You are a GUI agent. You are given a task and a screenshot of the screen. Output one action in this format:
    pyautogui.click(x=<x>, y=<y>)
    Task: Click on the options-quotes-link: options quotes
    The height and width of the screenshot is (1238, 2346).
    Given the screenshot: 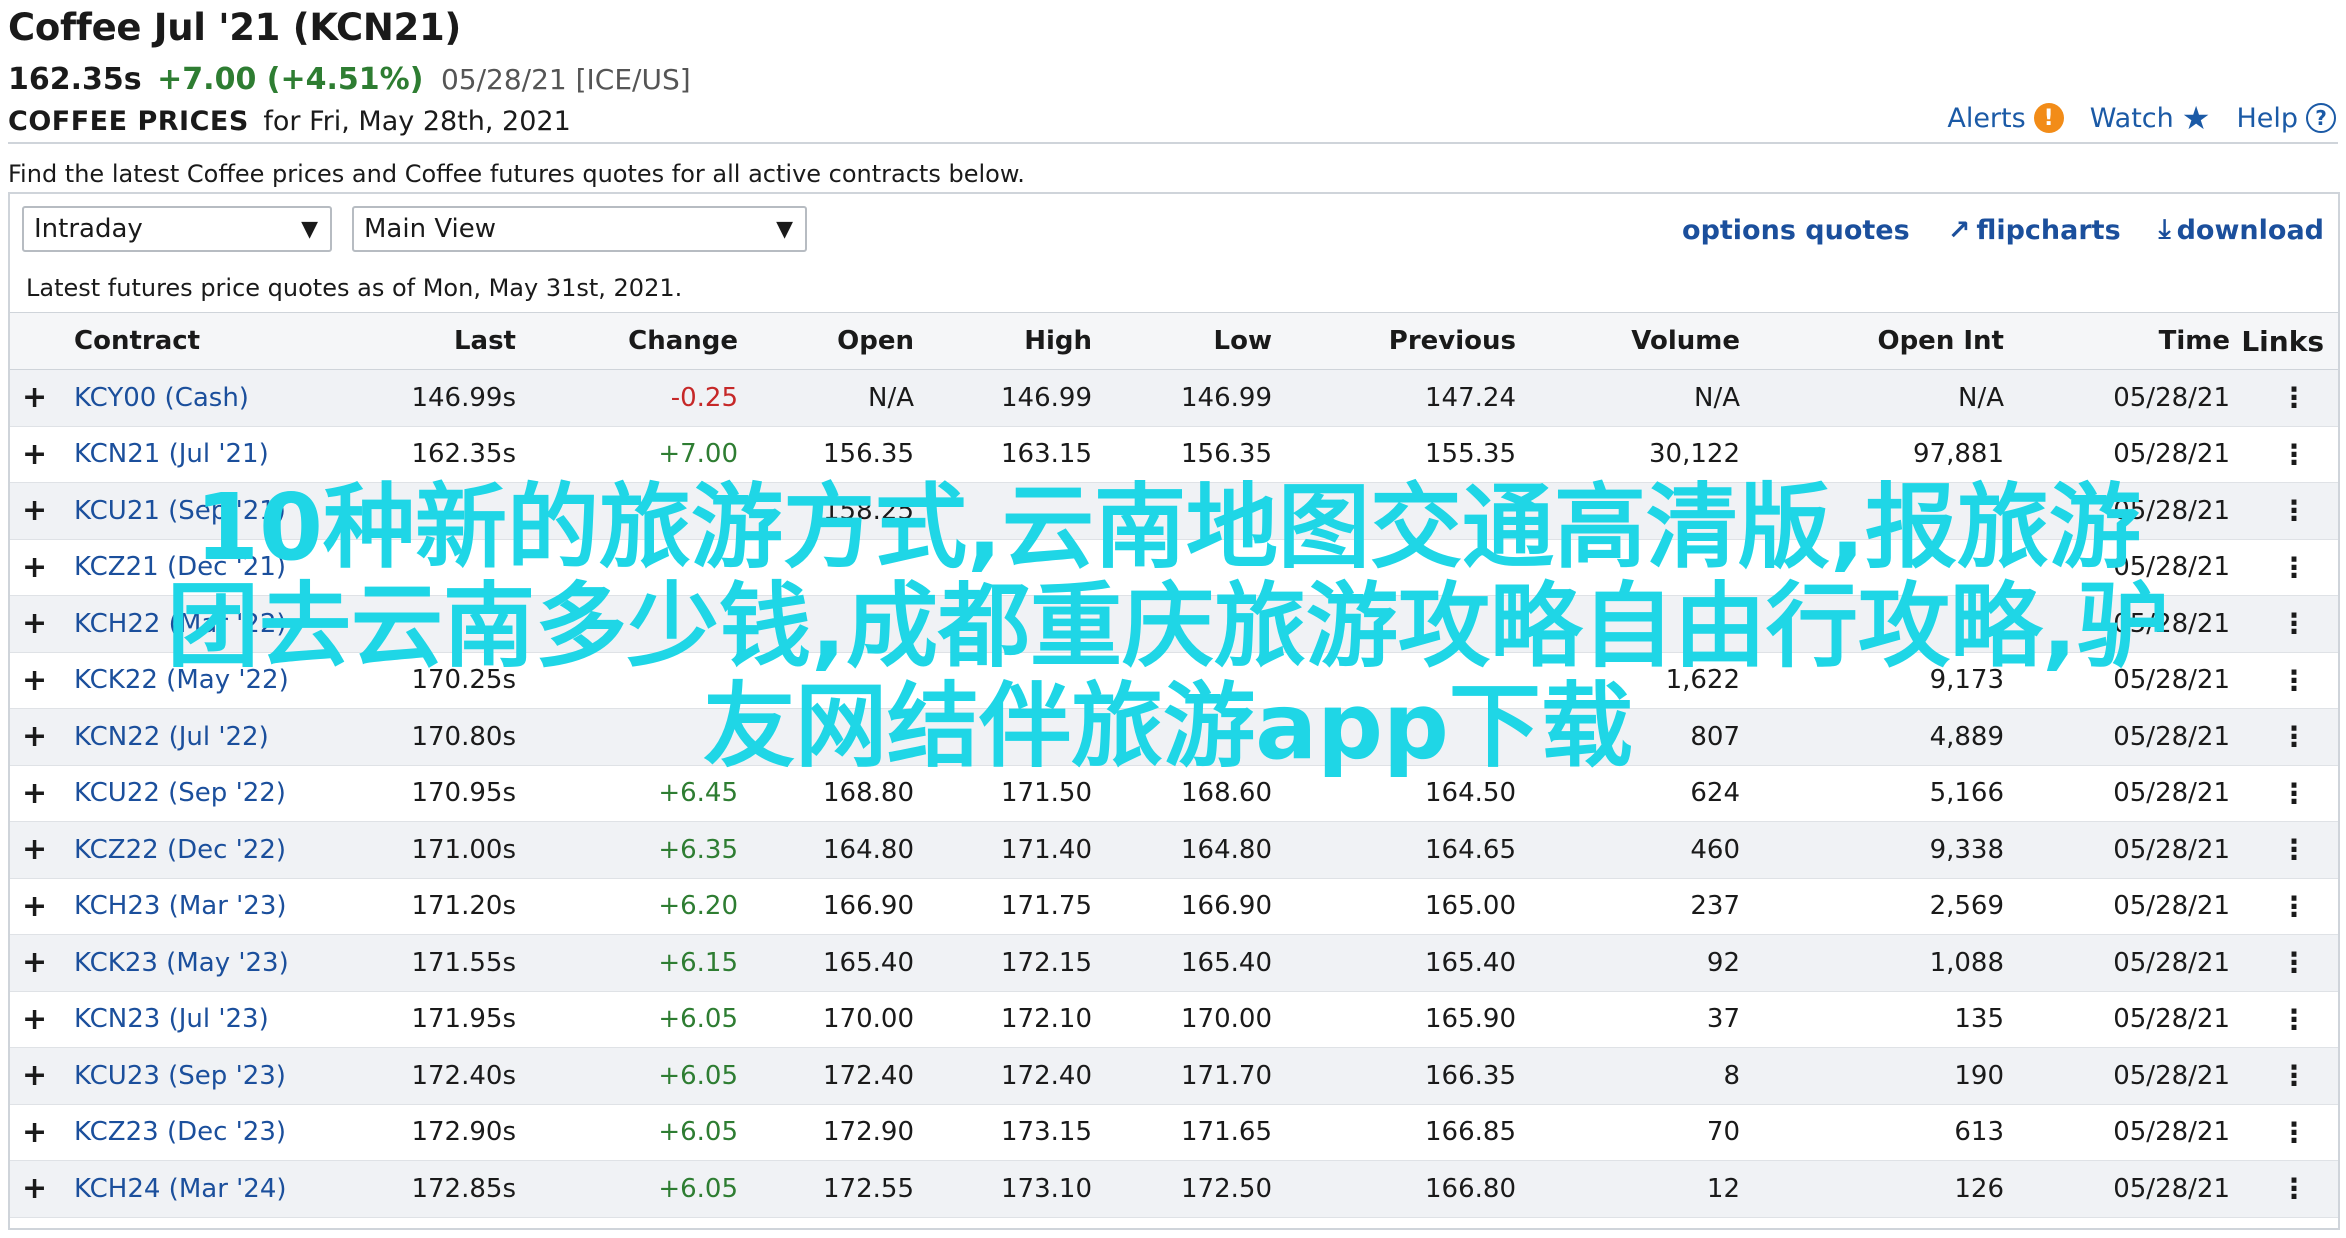 What is the action you would take?
    pyautogui.click(x=1796, y=230)
    